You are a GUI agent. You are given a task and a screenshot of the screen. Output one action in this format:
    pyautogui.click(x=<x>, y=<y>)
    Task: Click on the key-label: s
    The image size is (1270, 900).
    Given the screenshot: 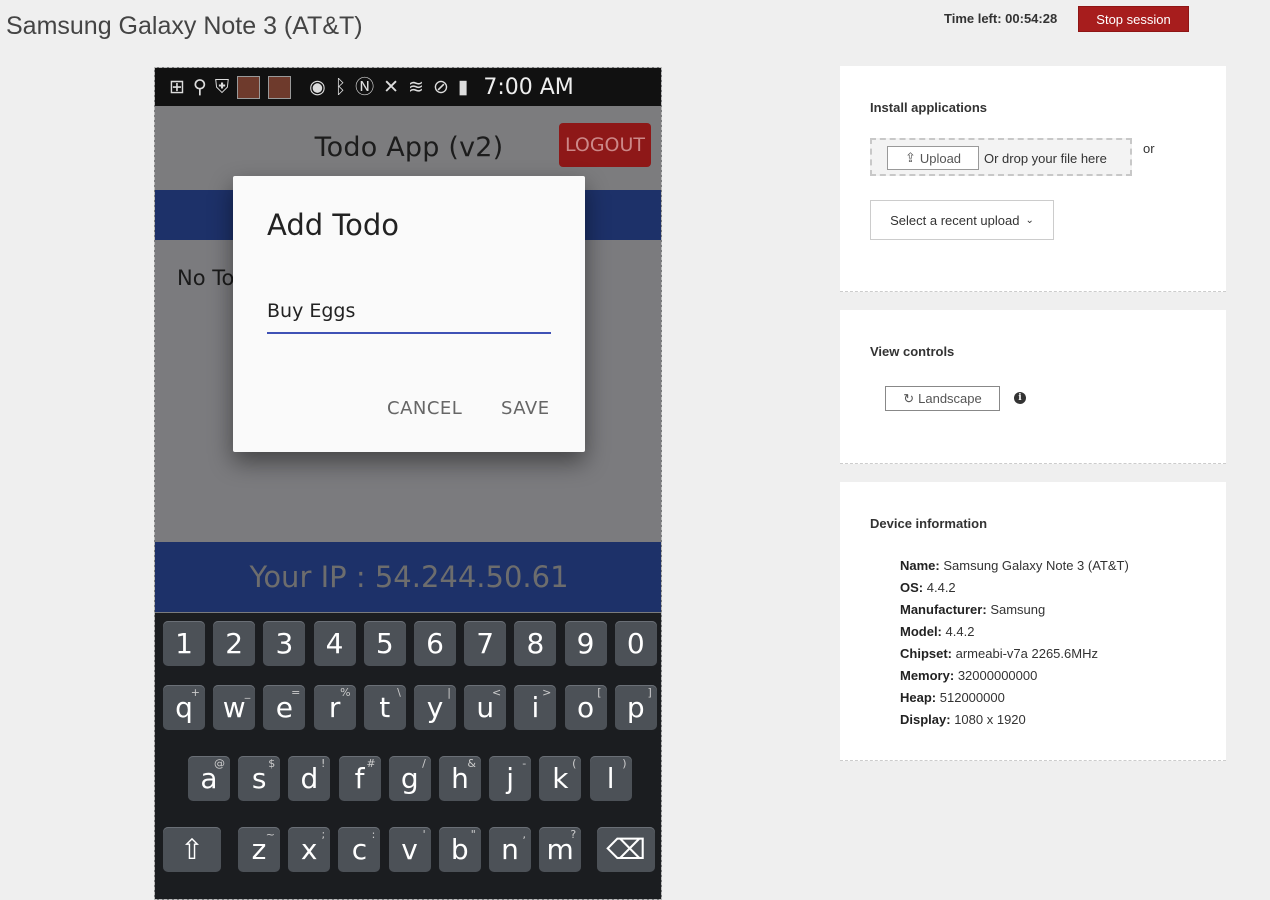 What is the action you would take?
    pyautogui.click(x=259, y=778)
    